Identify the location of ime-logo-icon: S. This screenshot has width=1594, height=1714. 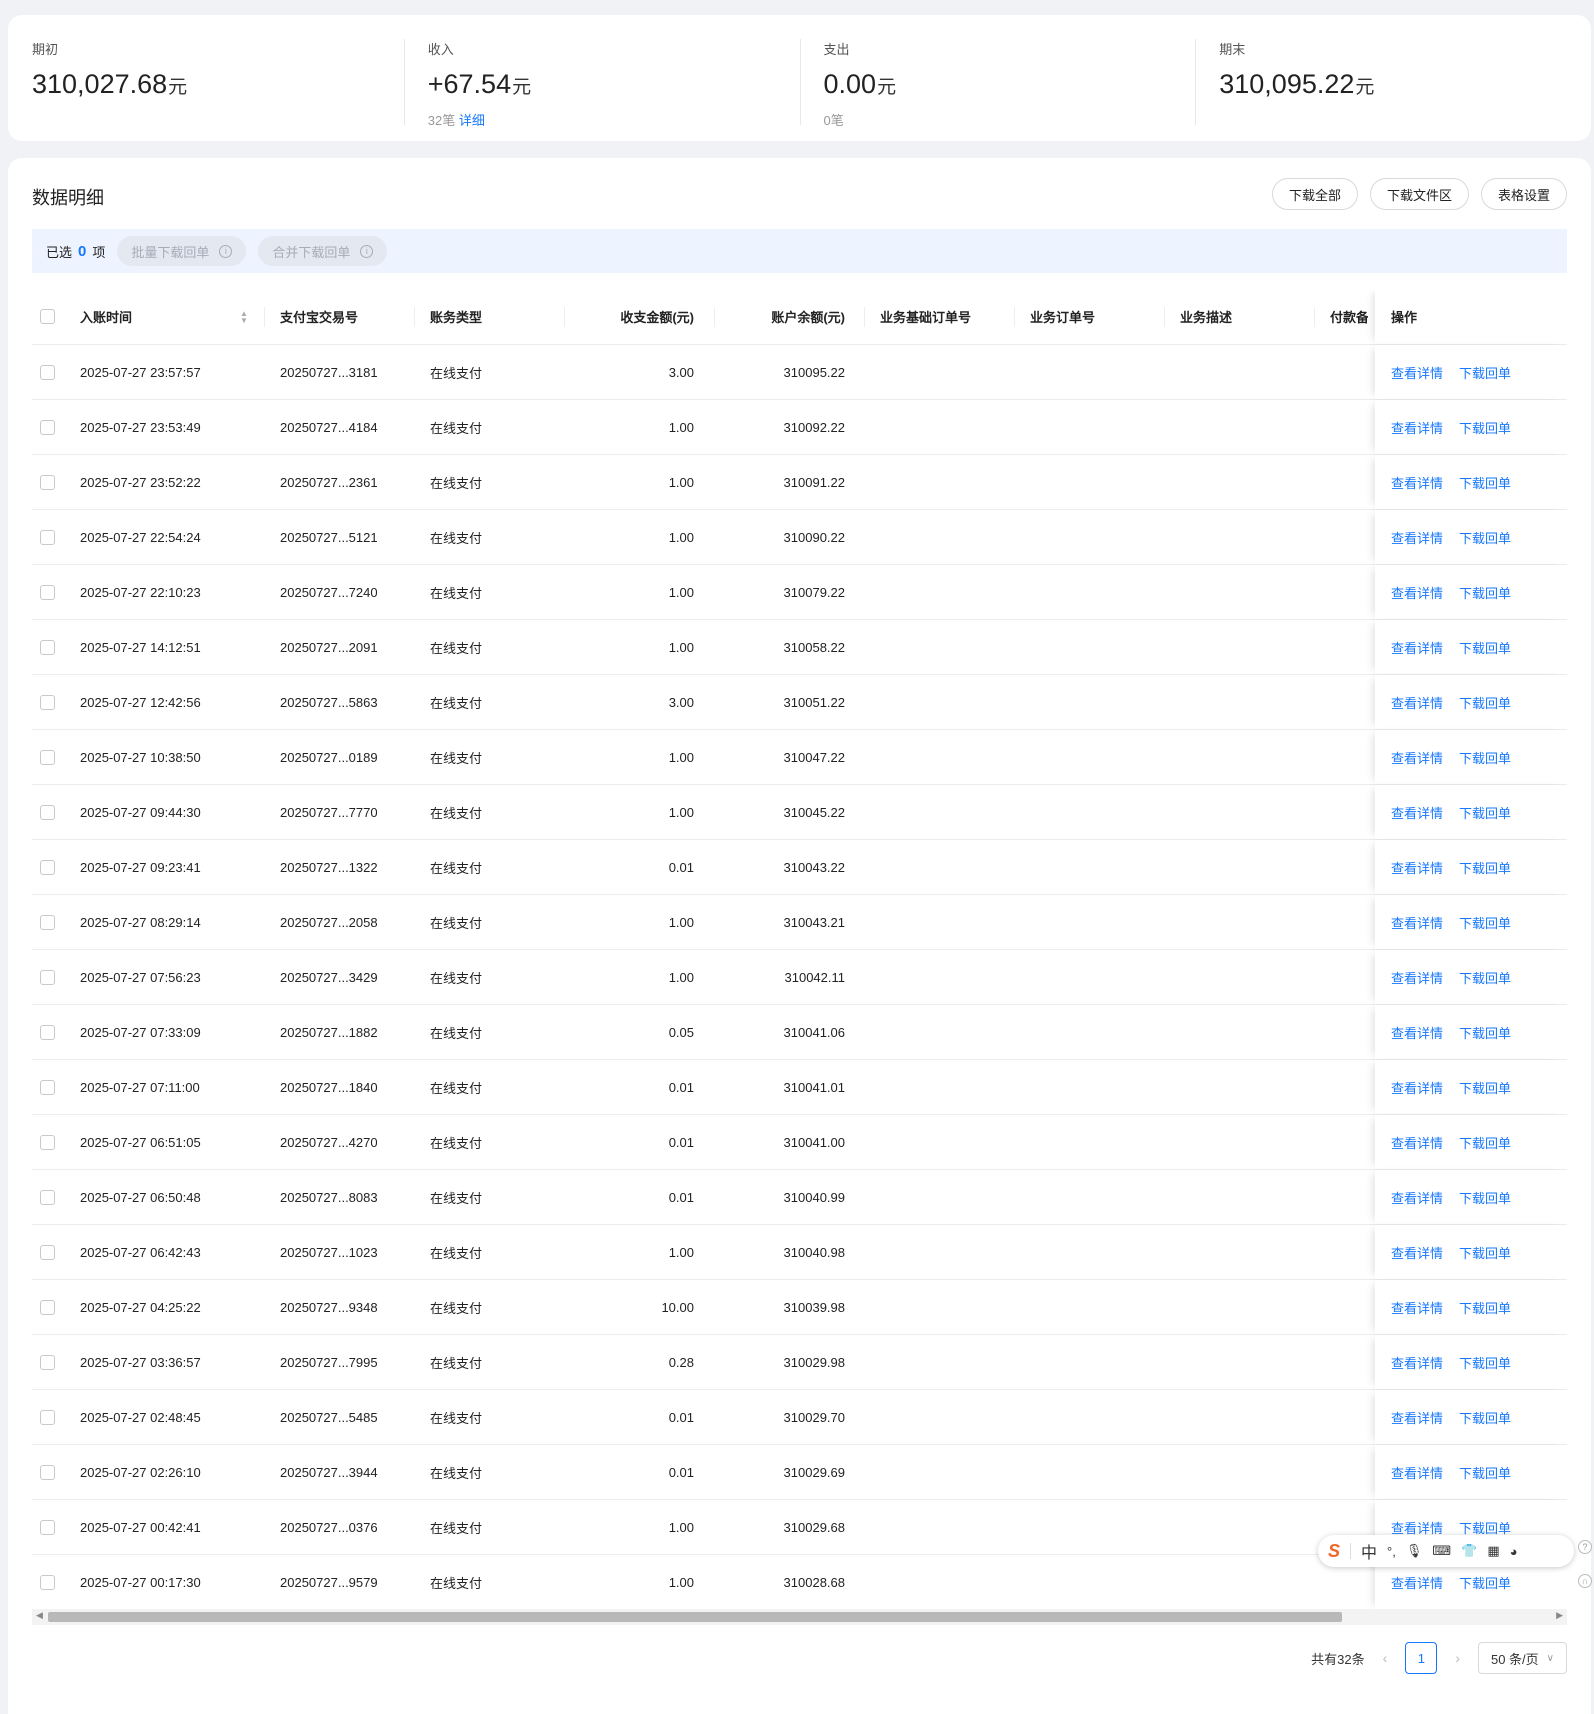
(1334, 1551).